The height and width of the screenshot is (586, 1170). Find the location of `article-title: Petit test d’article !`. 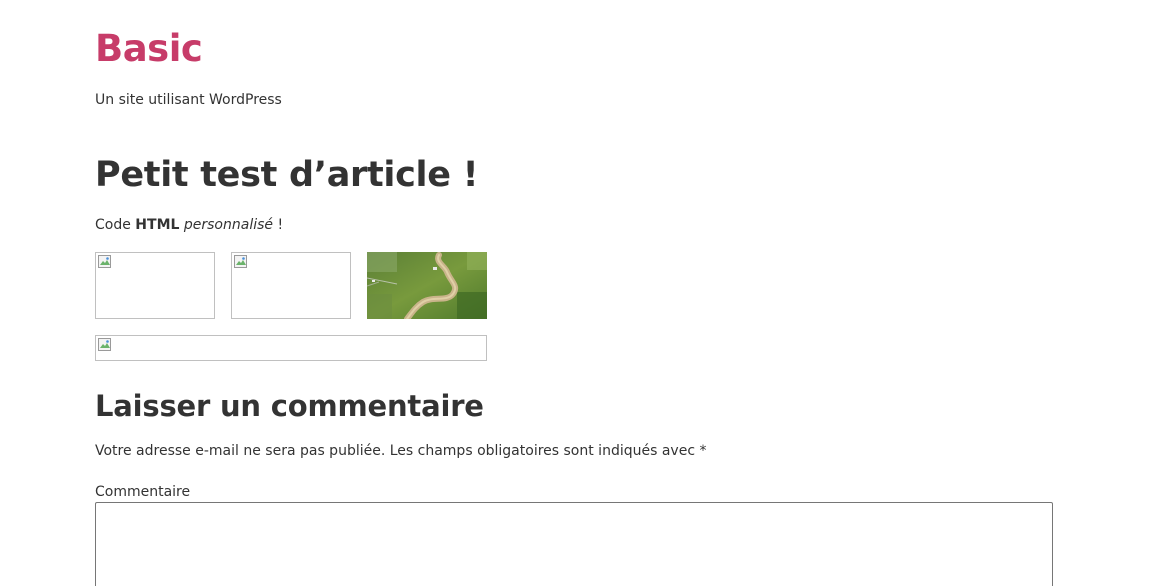

article-title: Petit test d’article ! is located at coordinates (287, 175).